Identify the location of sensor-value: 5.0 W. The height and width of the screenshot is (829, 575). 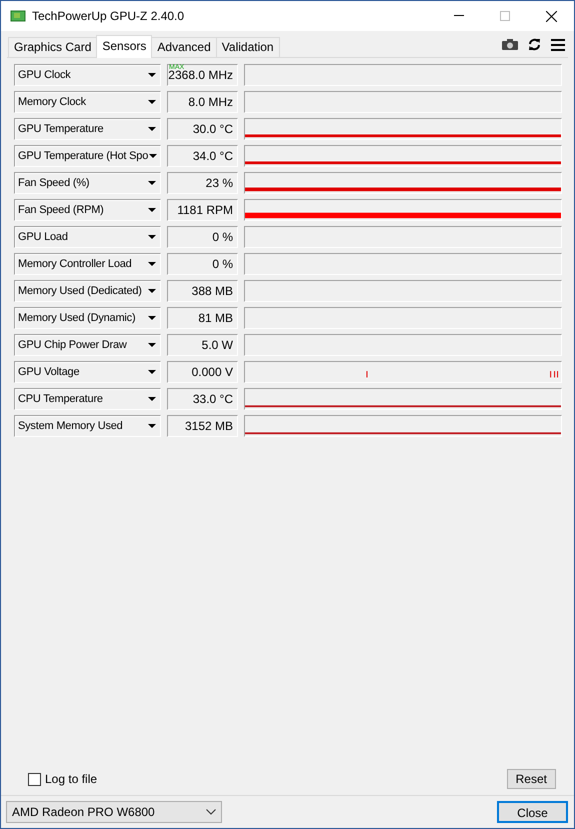
(202, 345).